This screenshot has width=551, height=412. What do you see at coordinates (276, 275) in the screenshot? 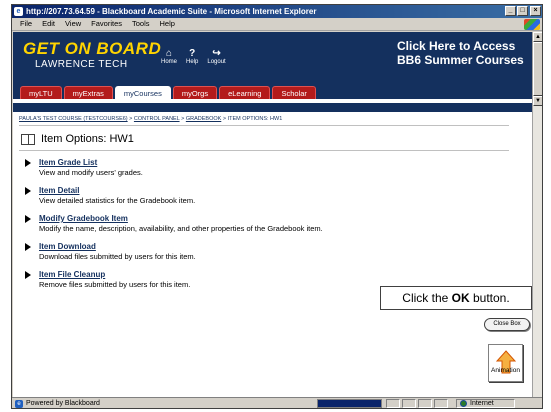
I see `item-file-cleanup-link: Item File Cleanup` at bounding box center [276, 275].